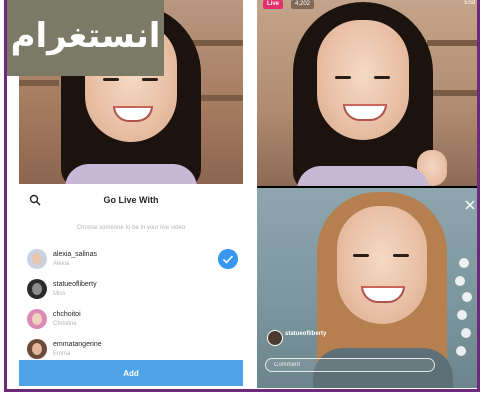  I want to click on end-button: End, so click(469, 3).